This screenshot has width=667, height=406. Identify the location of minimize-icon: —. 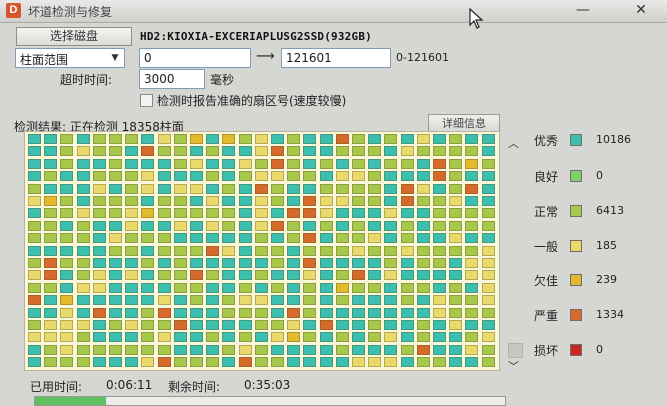
(583, 10).